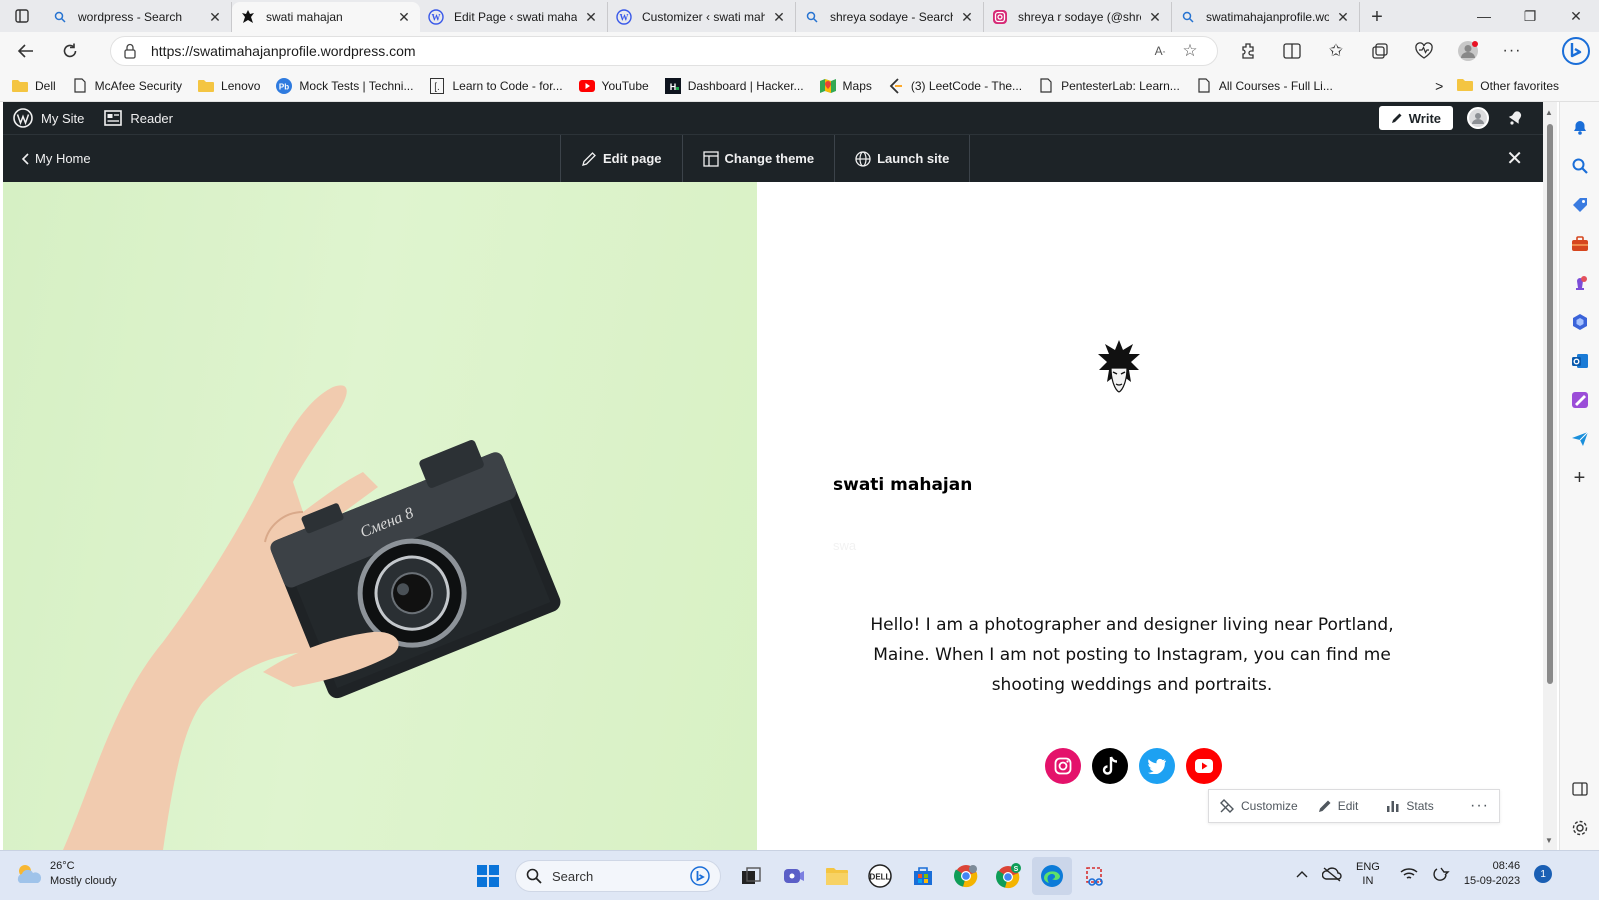 The width and height of the screenshot is (1599, 900). I want to click on tab-shreya-search: shreya sodaye - Search ✕, so click(890, 17).